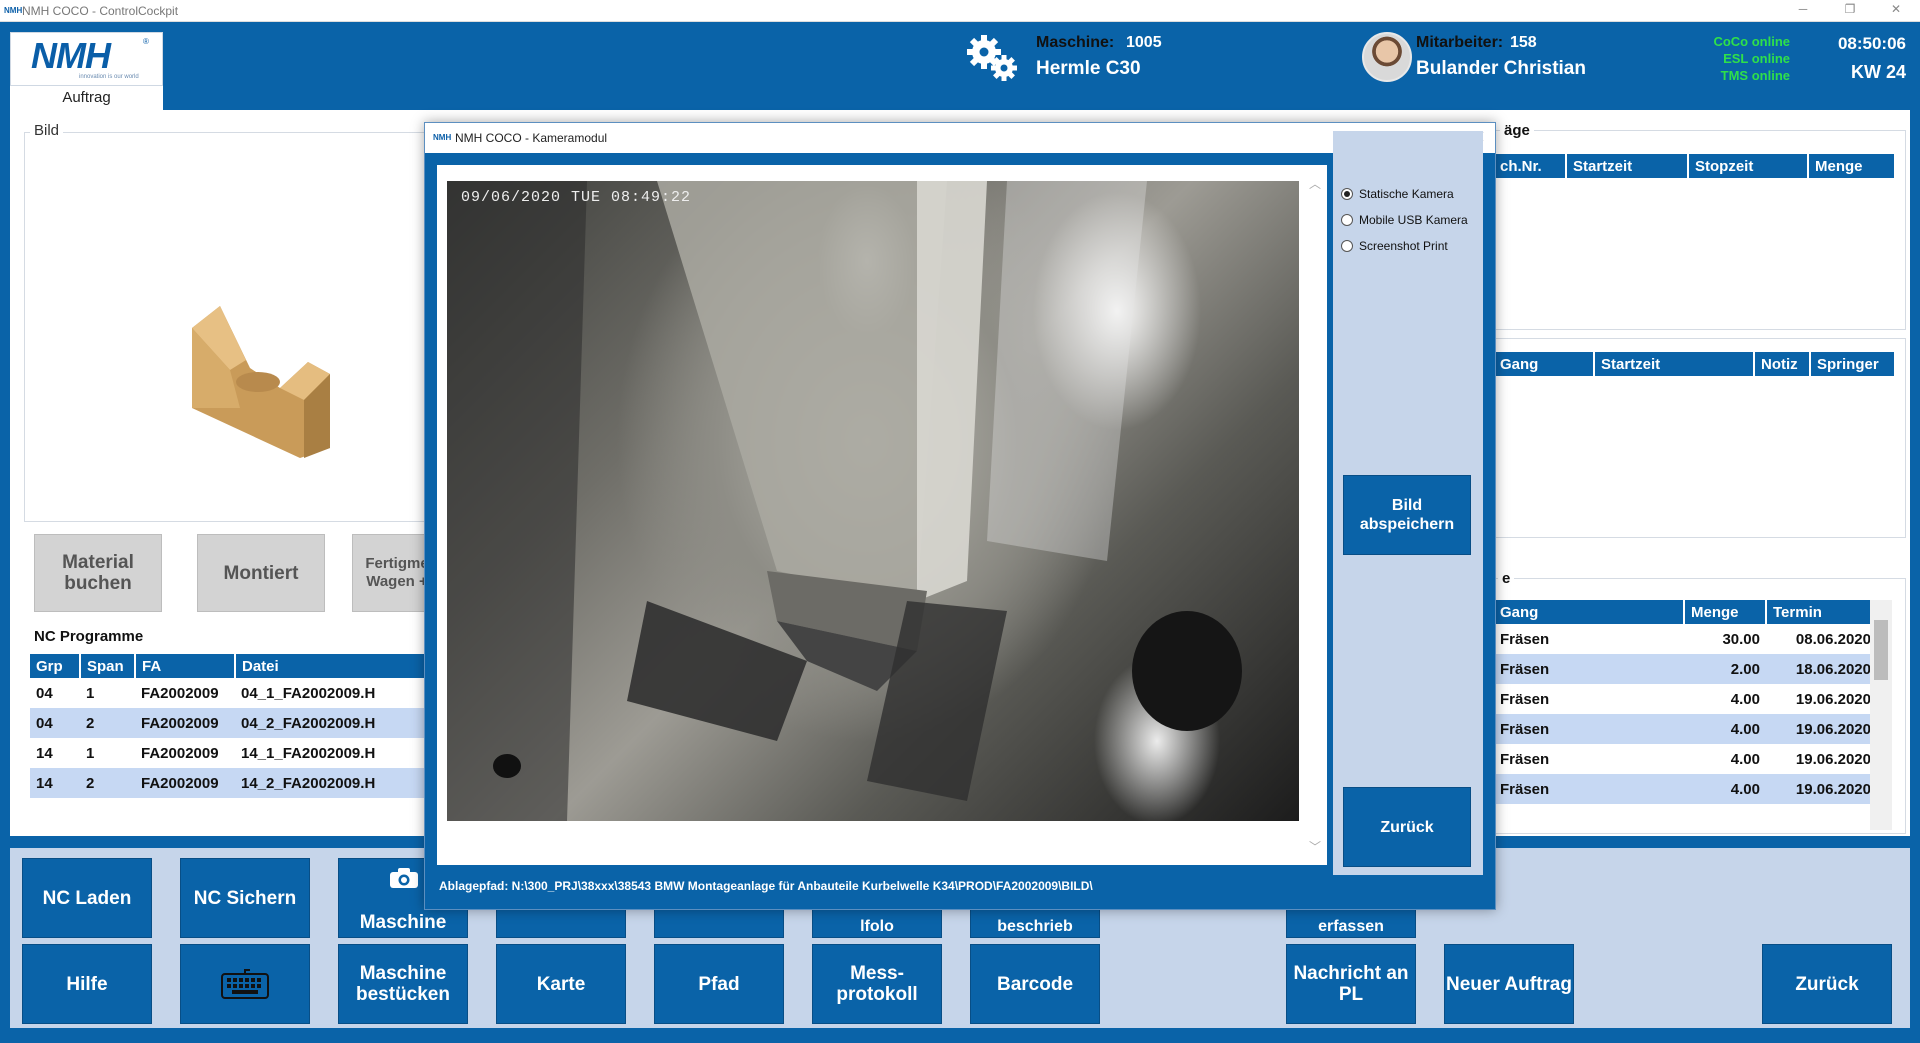 This screenshot has width=1920, height=1043. What do you see at coordinates (109, 77) in the screenshot?
I see `logo-tagline: innovation is our world` at bounding box center [109, 77].